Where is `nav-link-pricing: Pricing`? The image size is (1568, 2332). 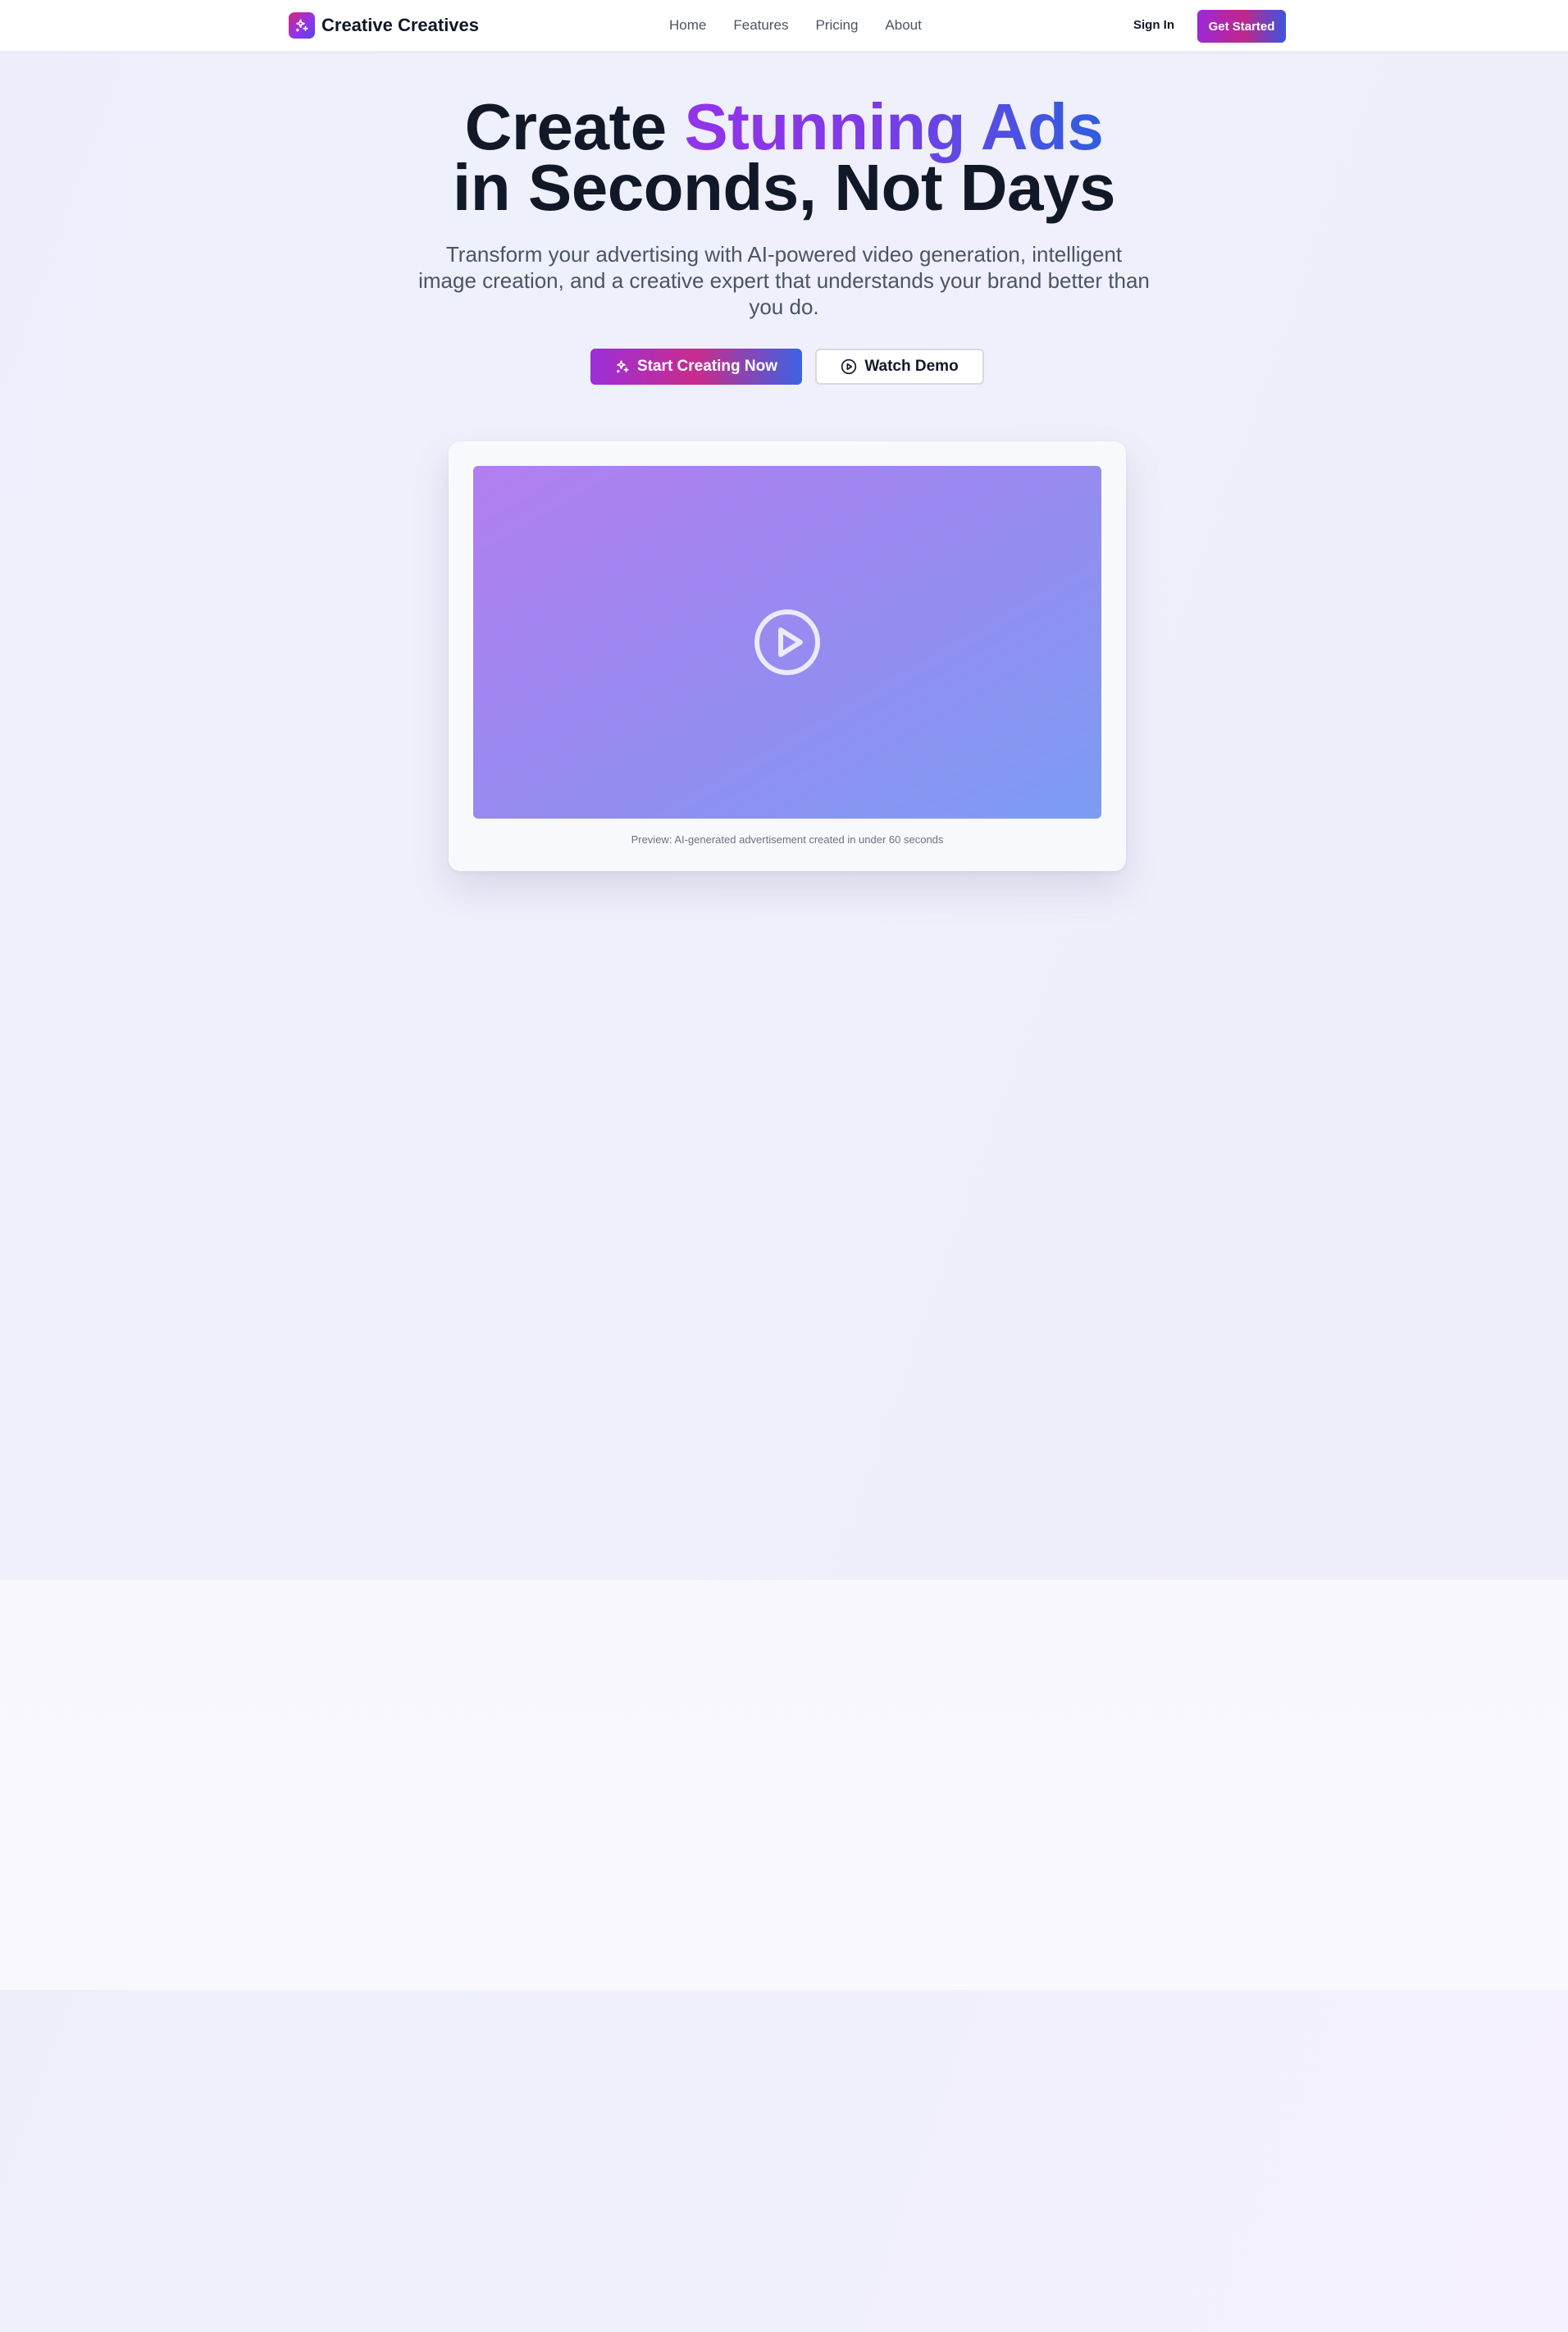 nav-link-pricing: Pricing is located at coordinates (837, 25).